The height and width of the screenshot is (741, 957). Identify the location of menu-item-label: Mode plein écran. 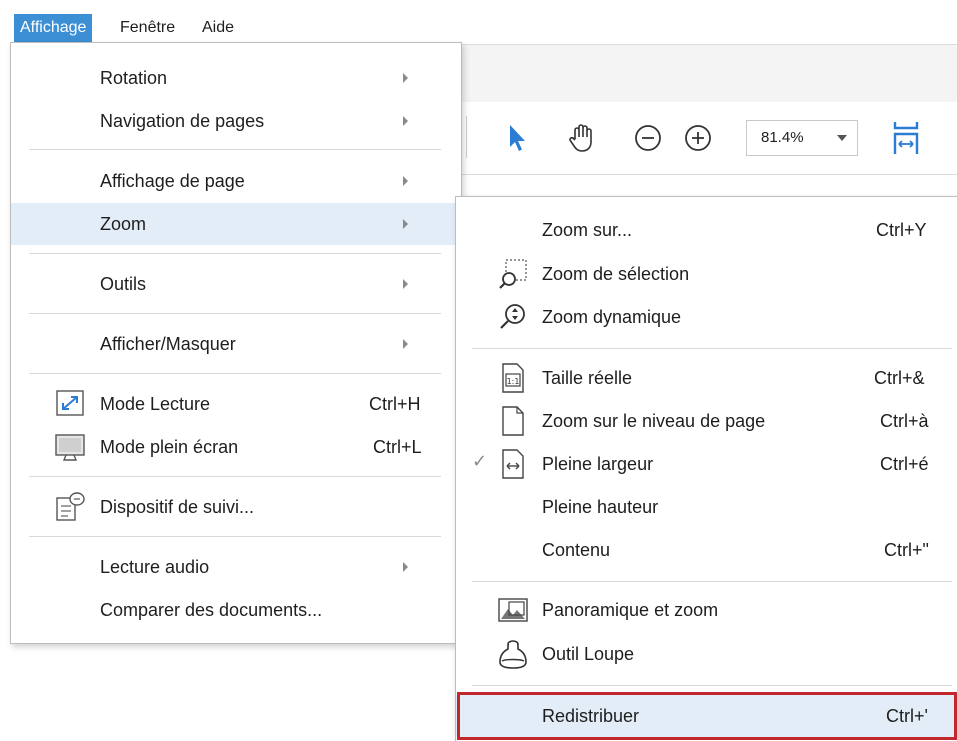
(169, 447).